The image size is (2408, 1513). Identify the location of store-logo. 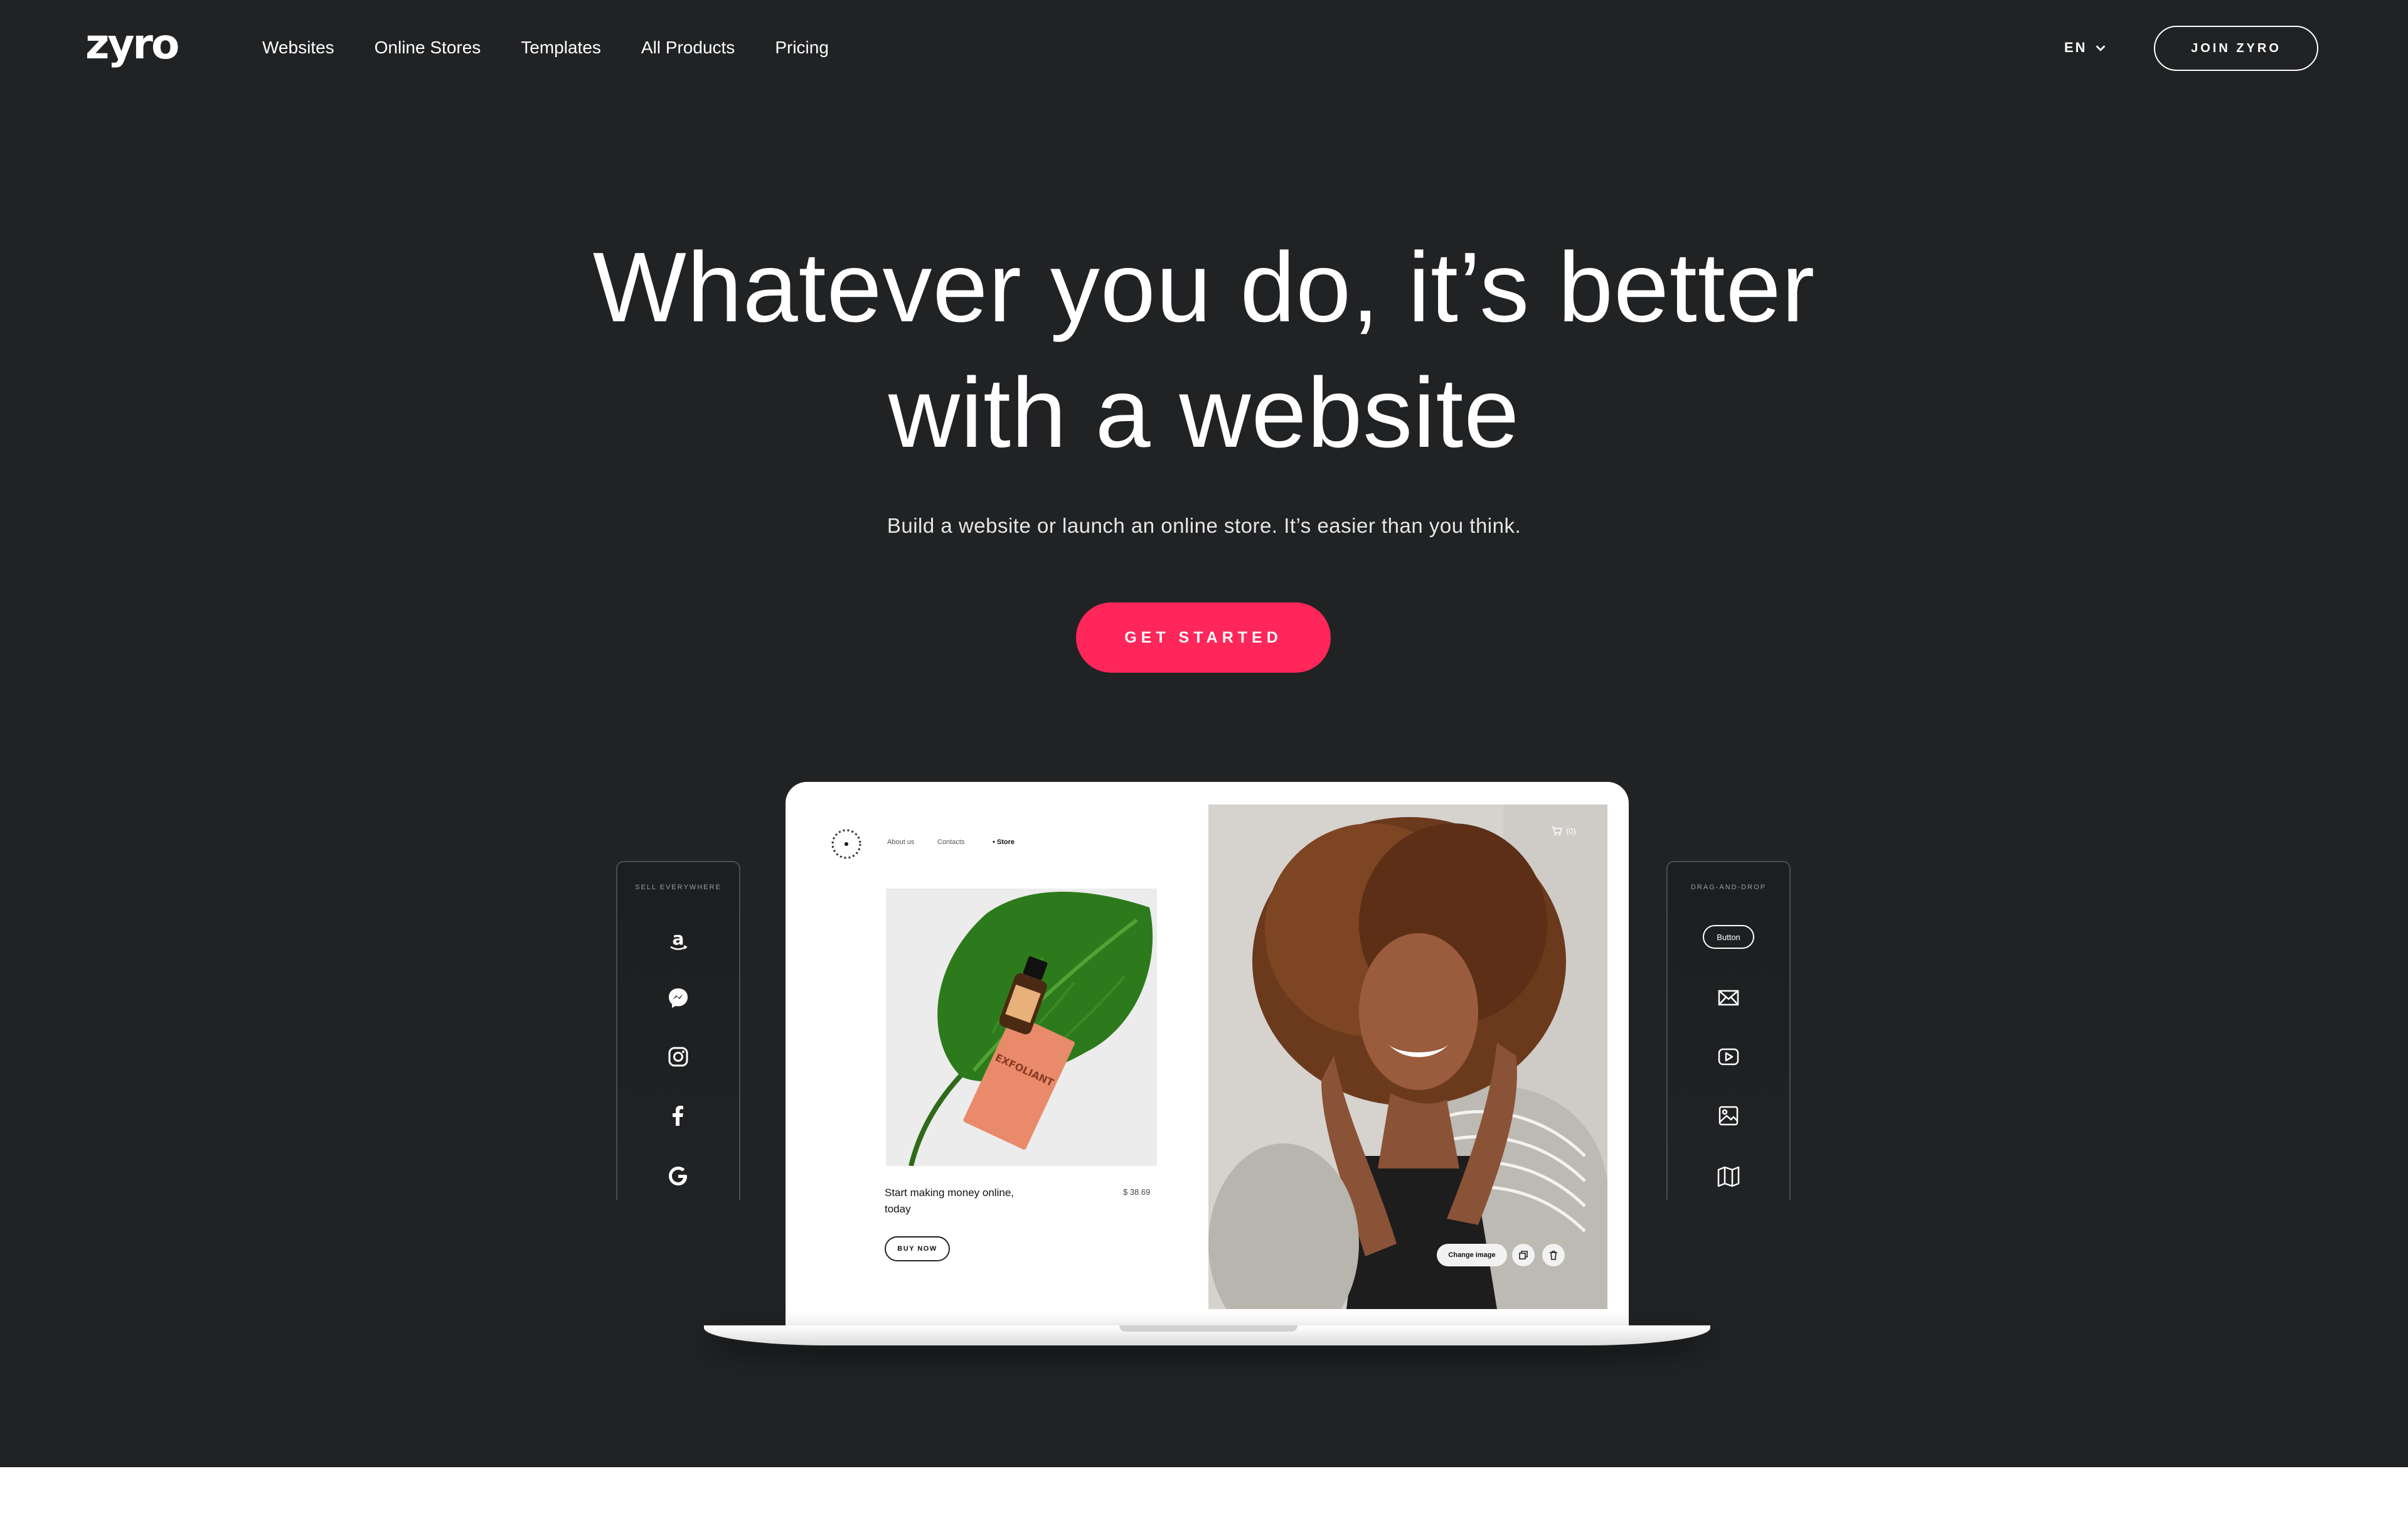
(846, 844).